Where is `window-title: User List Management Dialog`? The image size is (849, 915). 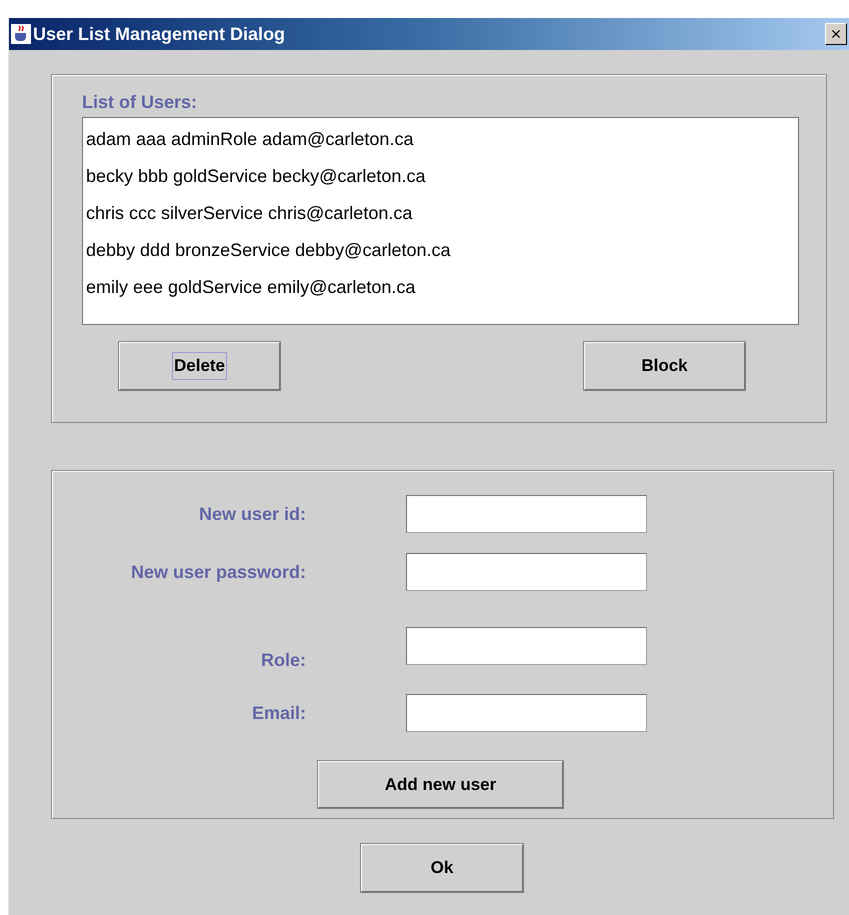
window-title: User List Management Dialog is located at coordinates (159, 34).